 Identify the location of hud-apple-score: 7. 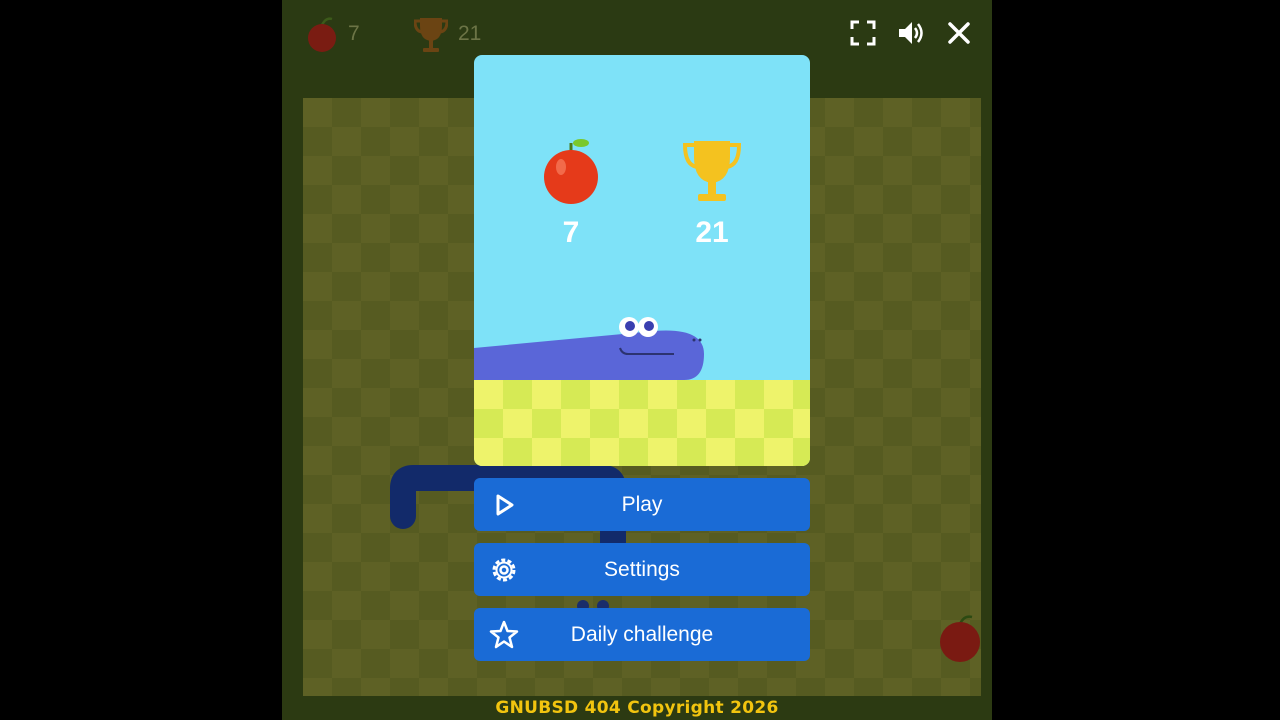
(333, 34).